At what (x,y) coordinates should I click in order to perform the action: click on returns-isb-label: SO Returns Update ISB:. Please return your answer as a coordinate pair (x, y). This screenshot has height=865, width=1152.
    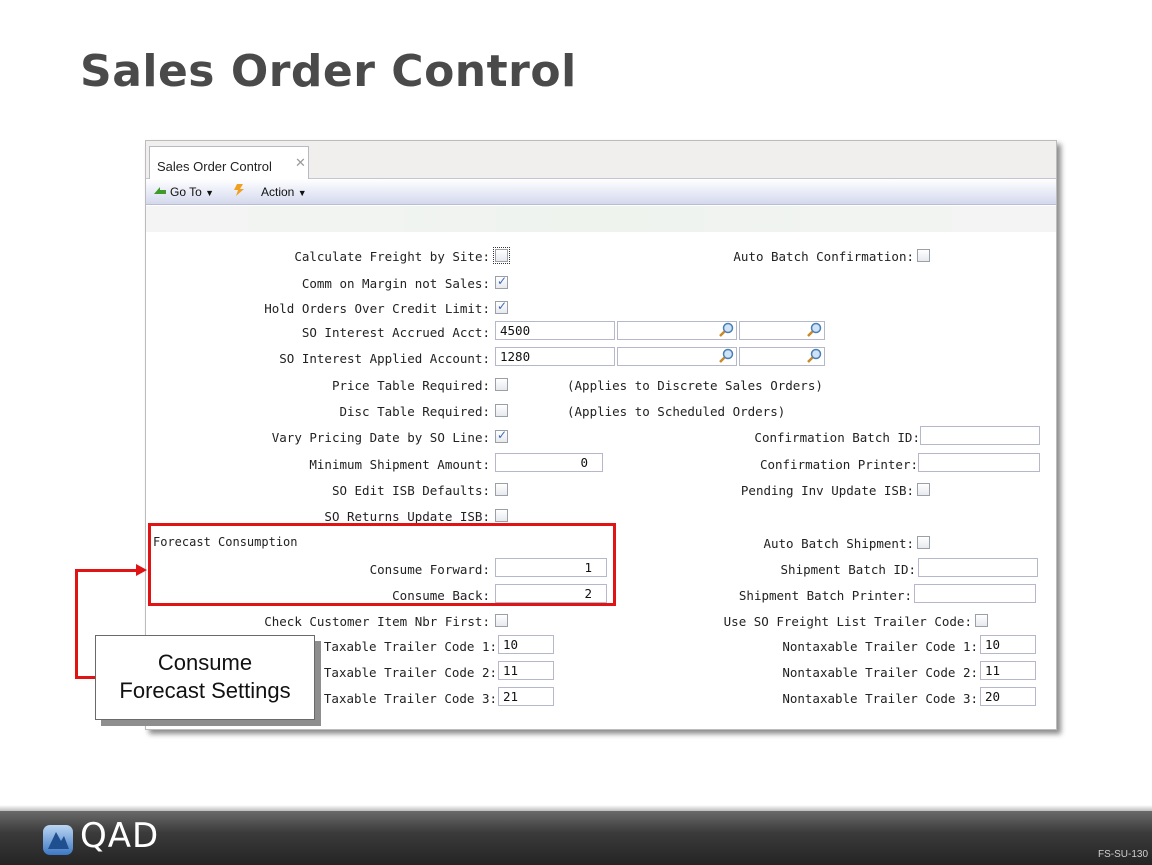
    Looking at the image, I should click on (407, 516).